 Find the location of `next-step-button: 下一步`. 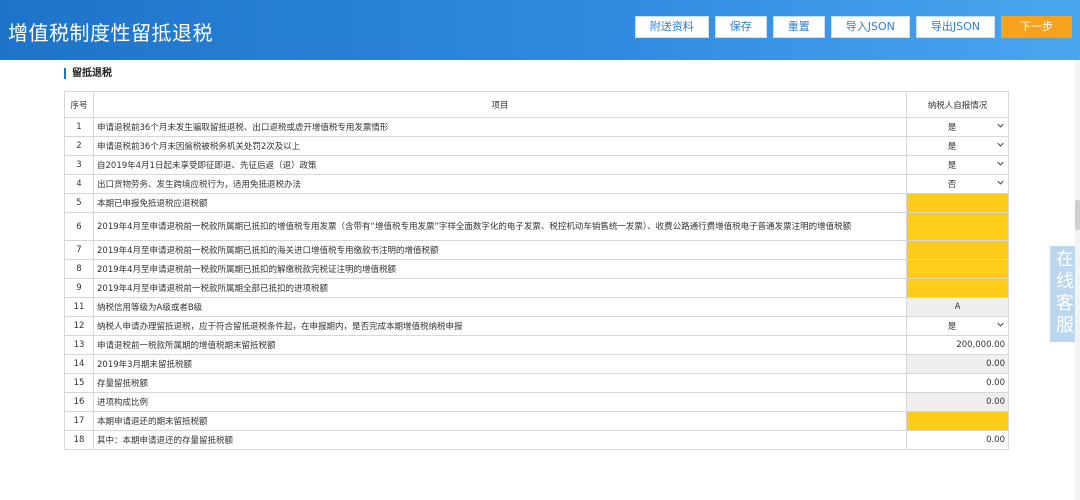

next-step-button: 下一步 is located at coordinates (1036, 27).